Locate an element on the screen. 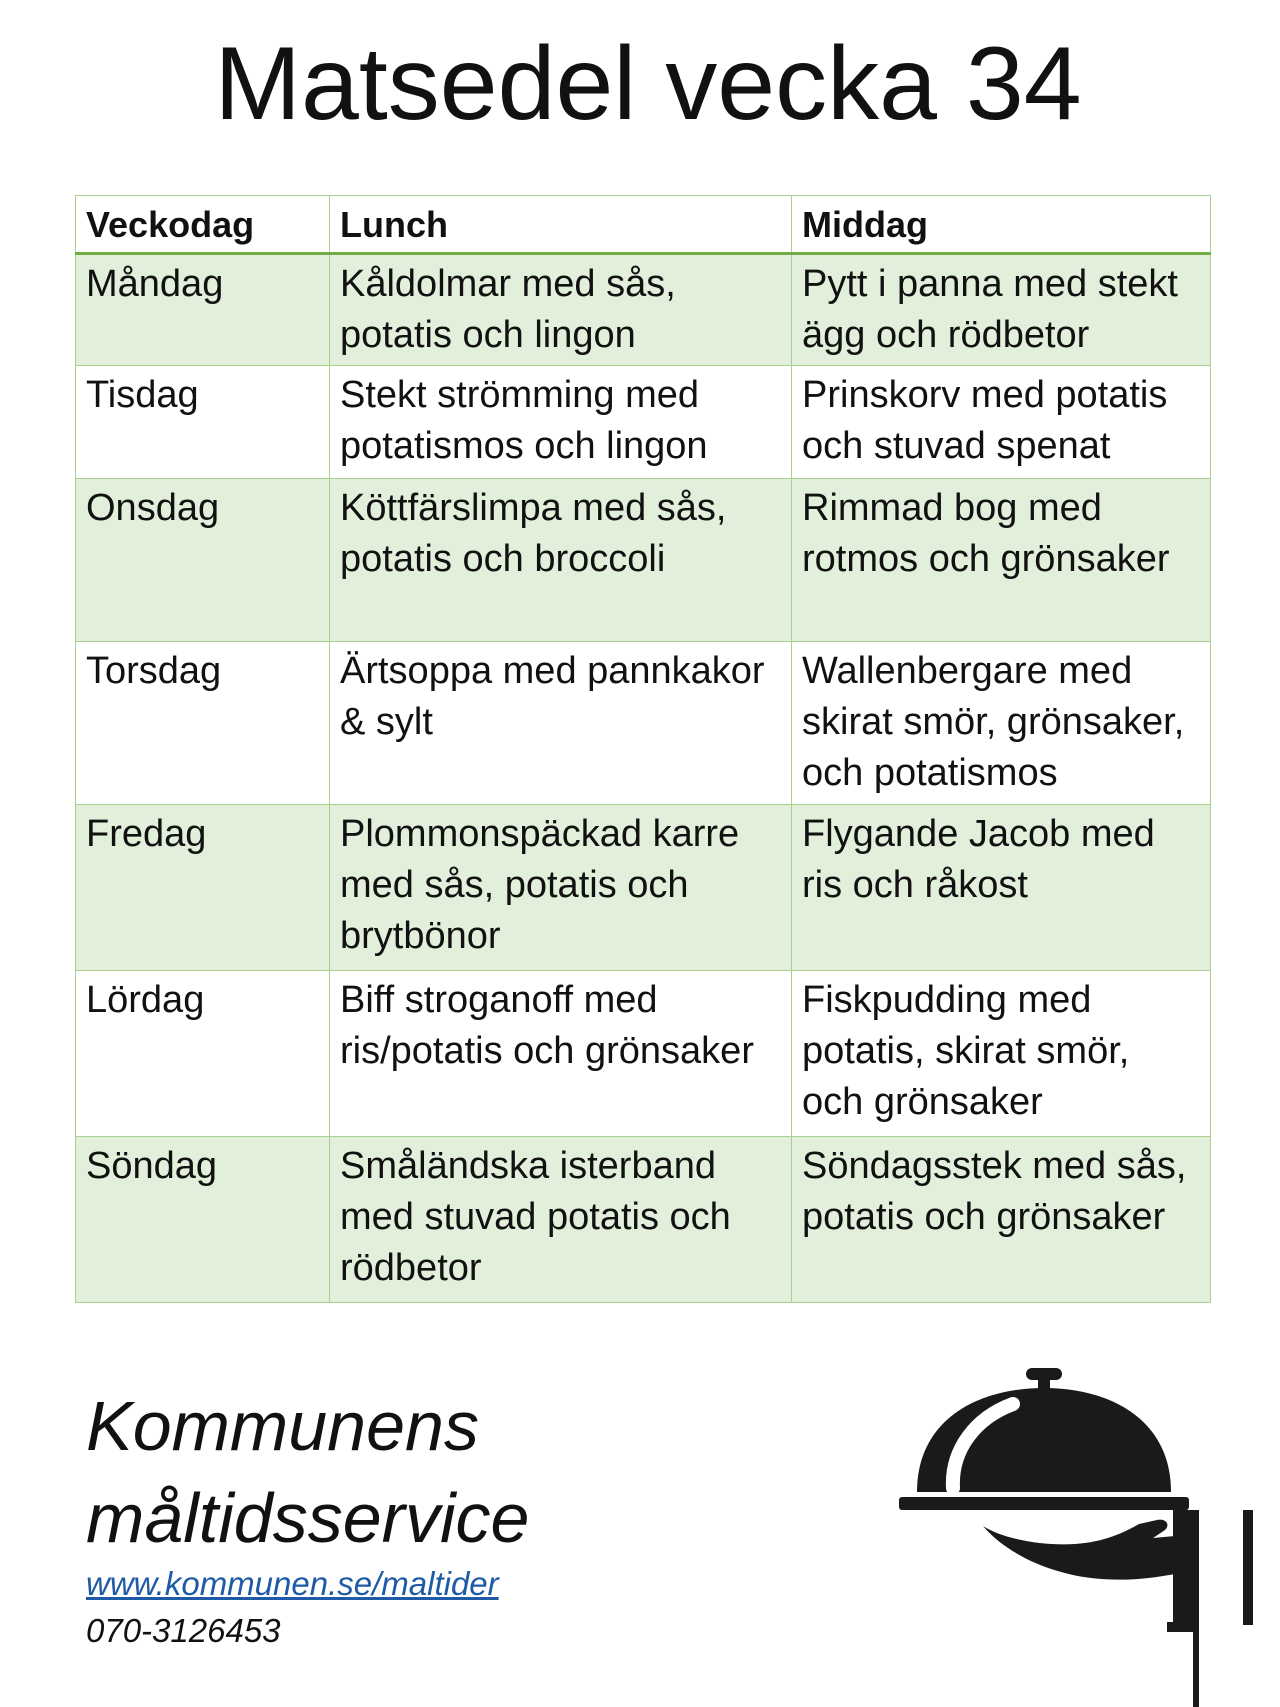 Image resolution: width=1280 pixels, height=1707 pixels. website-link: www.kommunen.se/maltider is located at coordinates (292, 1584).